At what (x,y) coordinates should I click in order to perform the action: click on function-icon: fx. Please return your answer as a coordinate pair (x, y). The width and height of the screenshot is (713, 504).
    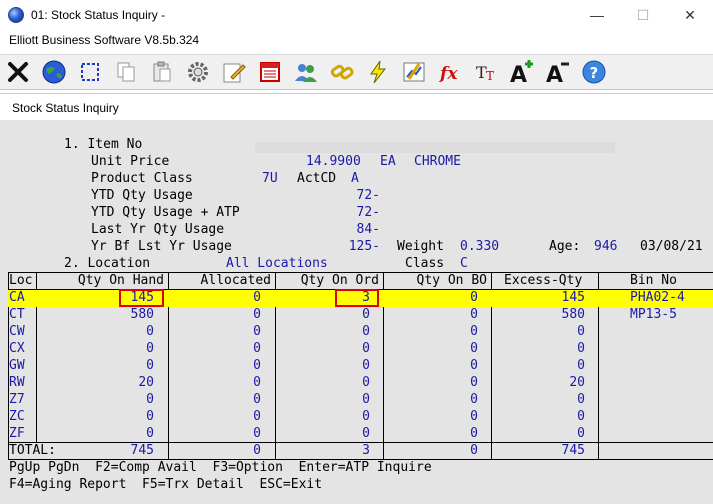
    Looking at the image, I should click on (450, 72).